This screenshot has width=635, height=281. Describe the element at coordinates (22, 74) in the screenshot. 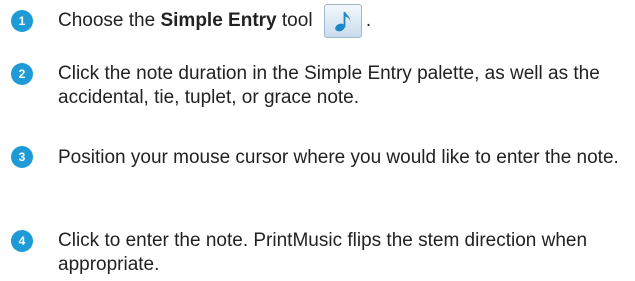

I see `step-number-badge: 2` at that location.